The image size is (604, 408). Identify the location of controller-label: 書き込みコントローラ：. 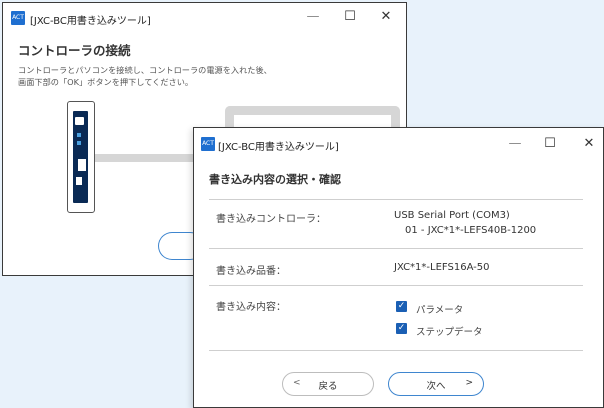
(271, 219).